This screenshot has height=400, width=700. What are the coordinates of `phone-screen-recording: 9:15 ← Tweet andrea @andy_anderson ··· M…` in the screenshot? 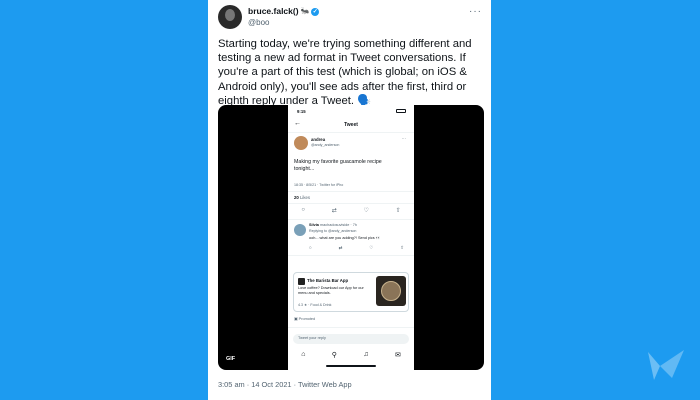 It's located at (351, 237).